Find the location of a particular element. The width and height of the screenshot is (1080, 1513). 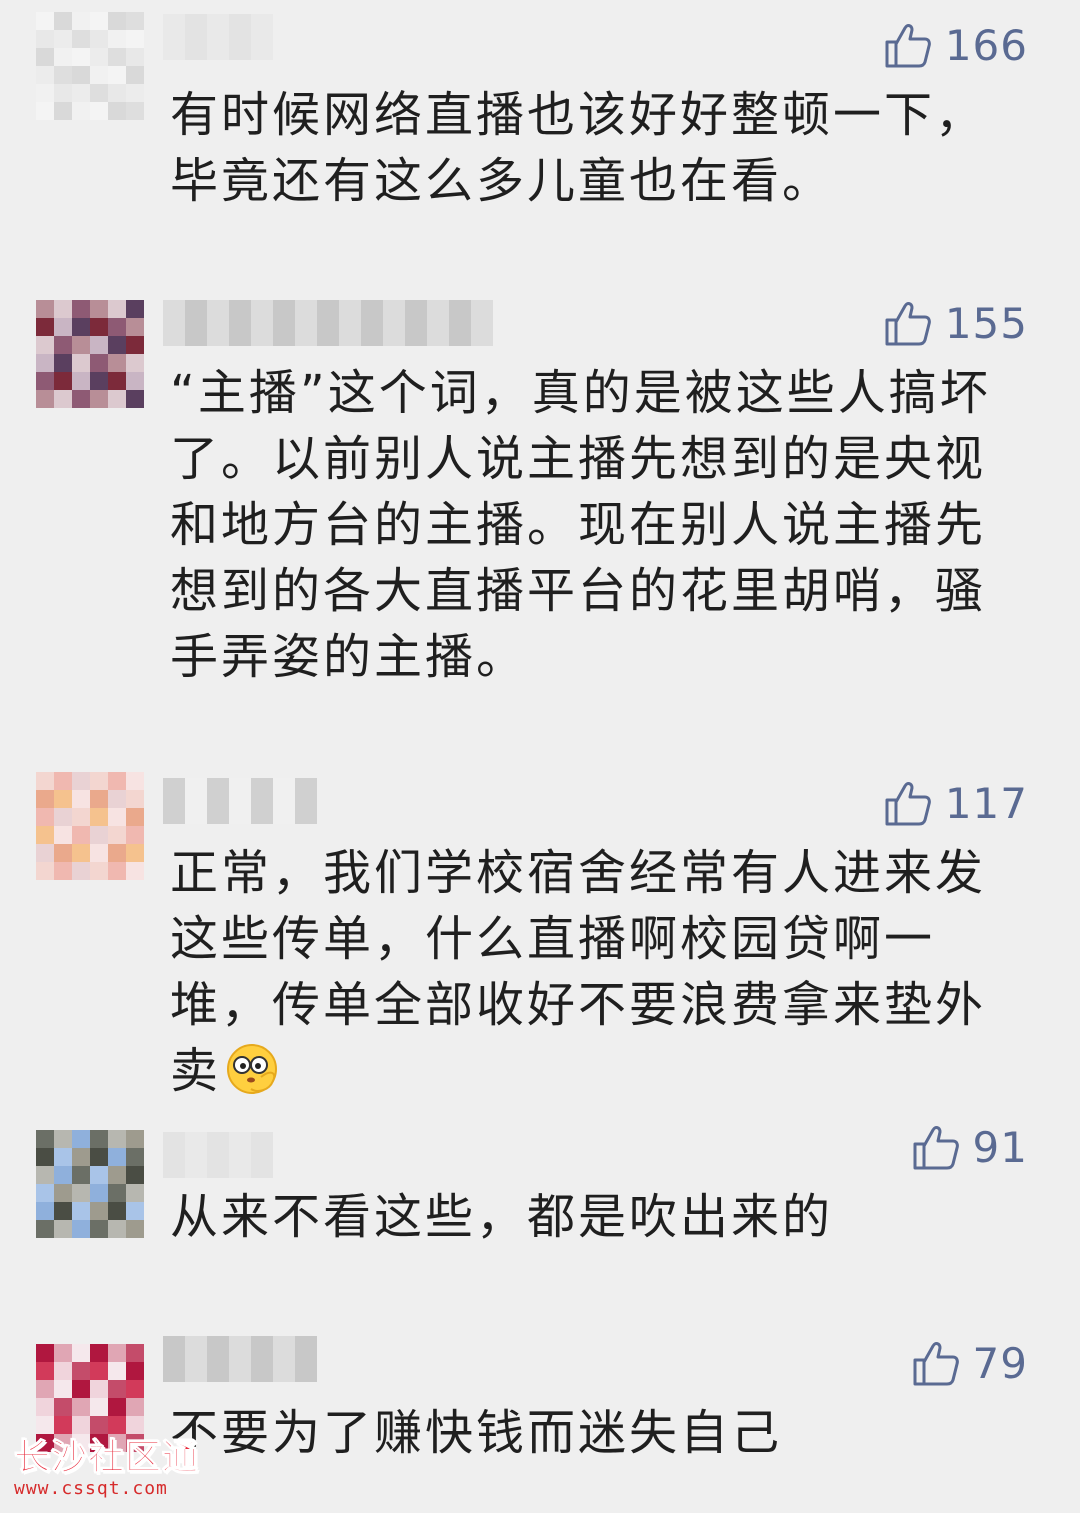

like-button: 79 is located at coordinates (969, 1363).